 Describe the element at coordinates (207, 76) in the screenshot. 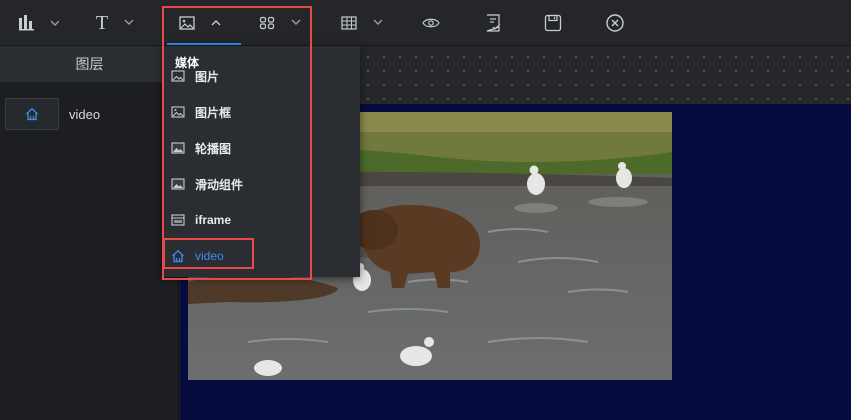

I see `dropdown-item-label: 图片` at that location.